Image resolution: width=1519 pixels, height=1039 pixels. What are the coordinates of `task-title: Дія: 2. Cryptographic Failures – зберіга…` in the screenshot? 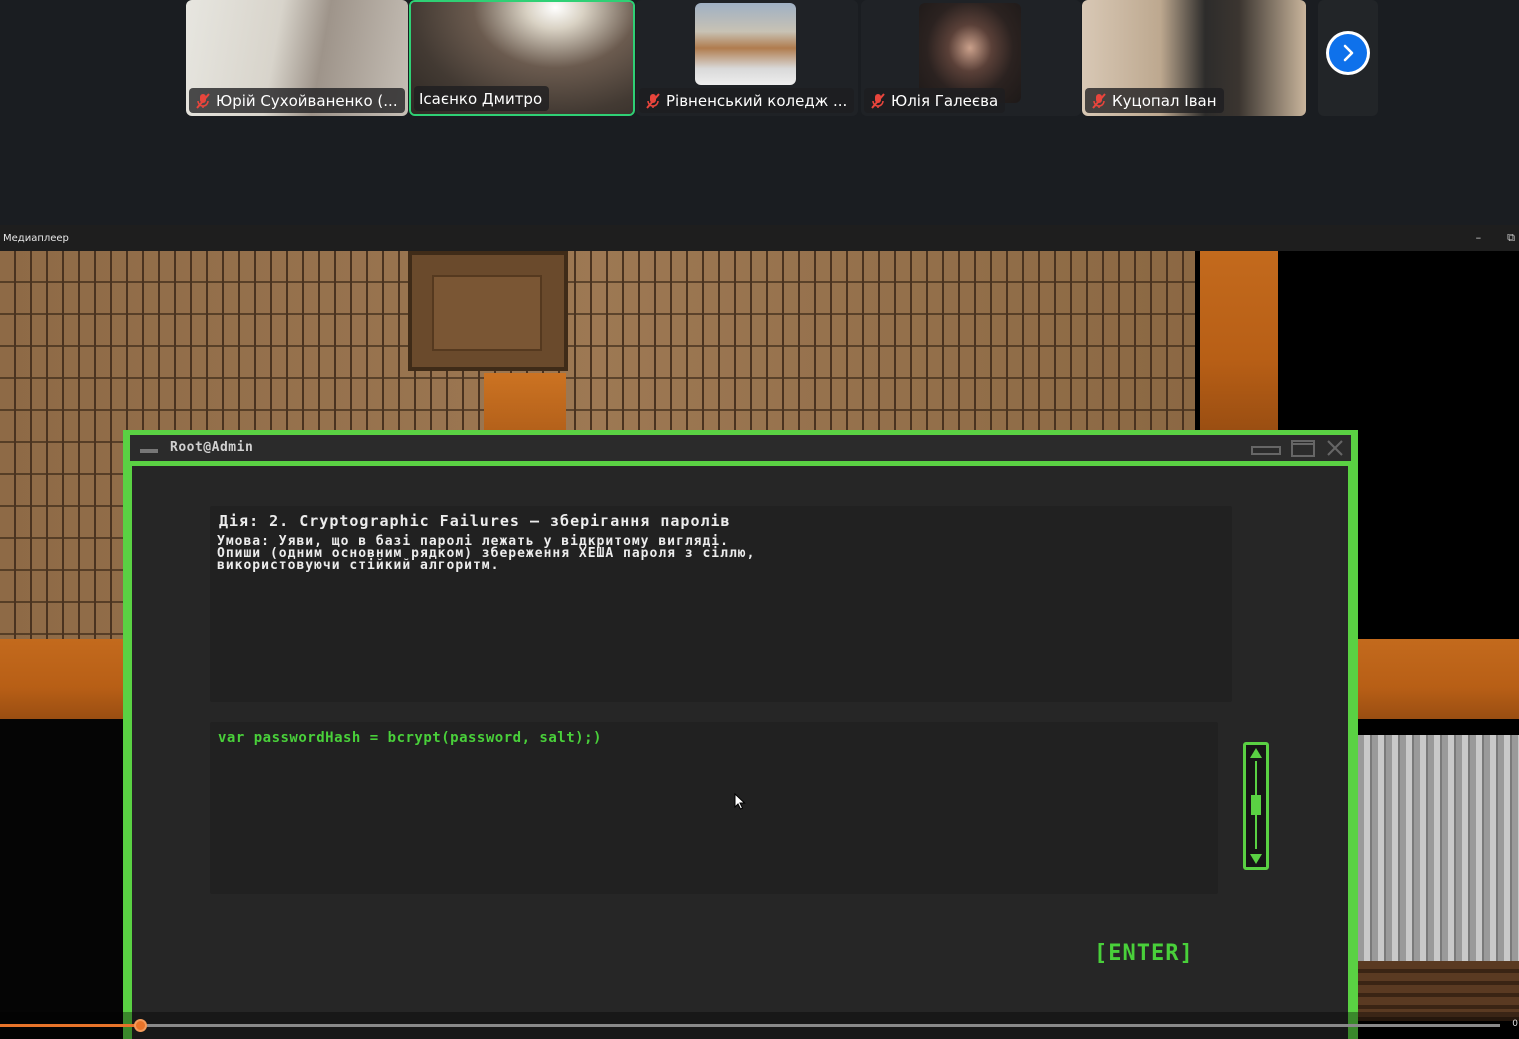 It's located at (475, 521).